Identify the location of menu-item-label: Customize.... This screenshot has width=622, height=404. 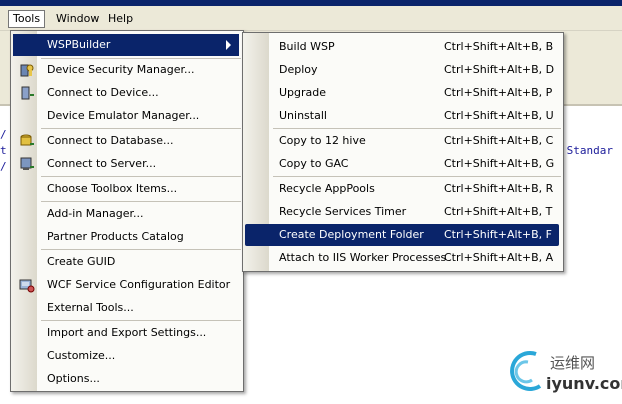
(81, 355).